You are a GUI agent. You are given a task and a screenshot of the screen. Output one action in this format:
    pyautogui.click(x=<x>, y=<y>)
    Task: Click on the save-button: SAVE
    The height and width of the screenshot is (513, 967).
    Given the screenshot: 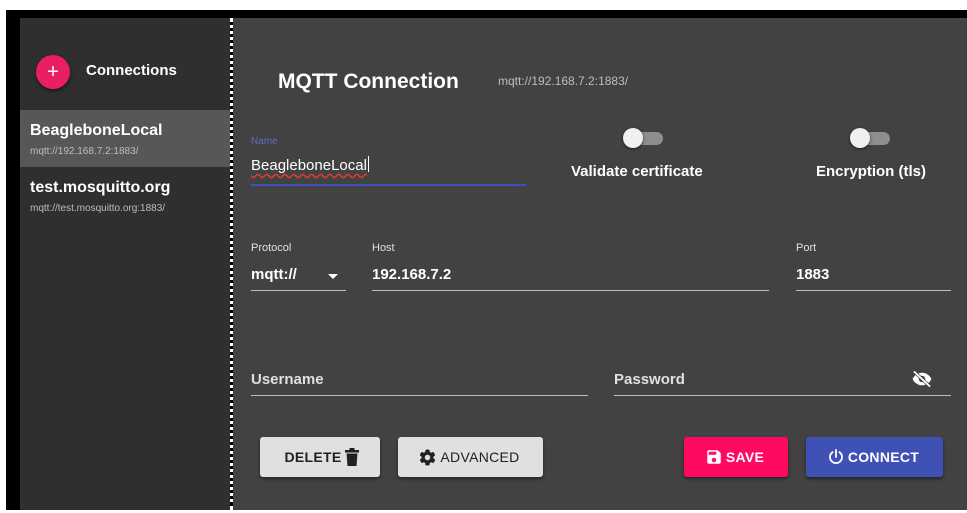 What is the action you would take?
    pyautogui.click(x=736, y=457)
    